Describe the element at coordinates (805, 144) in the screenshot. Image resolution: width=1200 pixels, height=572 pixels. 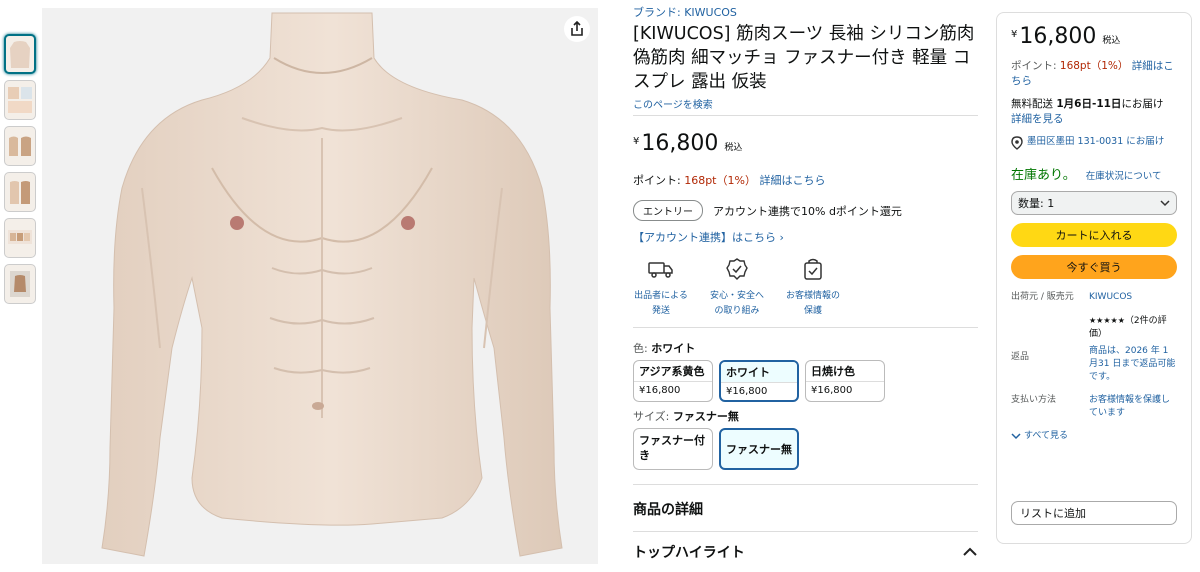
I see `price-block: ¥ 16,800 税込` at that location.